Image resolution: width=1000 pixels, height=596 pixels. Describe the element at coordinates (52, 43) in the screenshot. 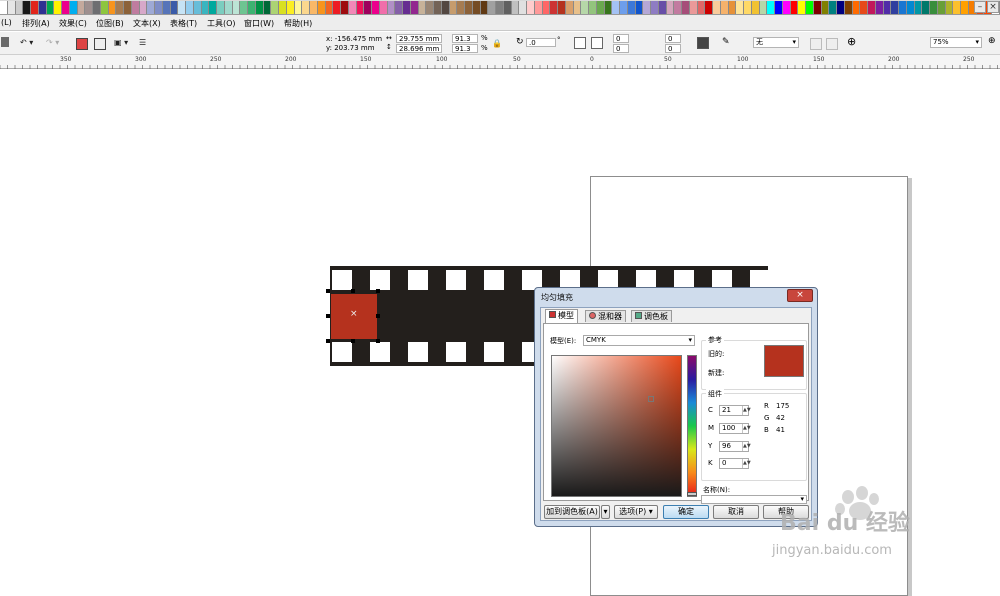

I see `redo-icon: ↷ ▾` at that location.